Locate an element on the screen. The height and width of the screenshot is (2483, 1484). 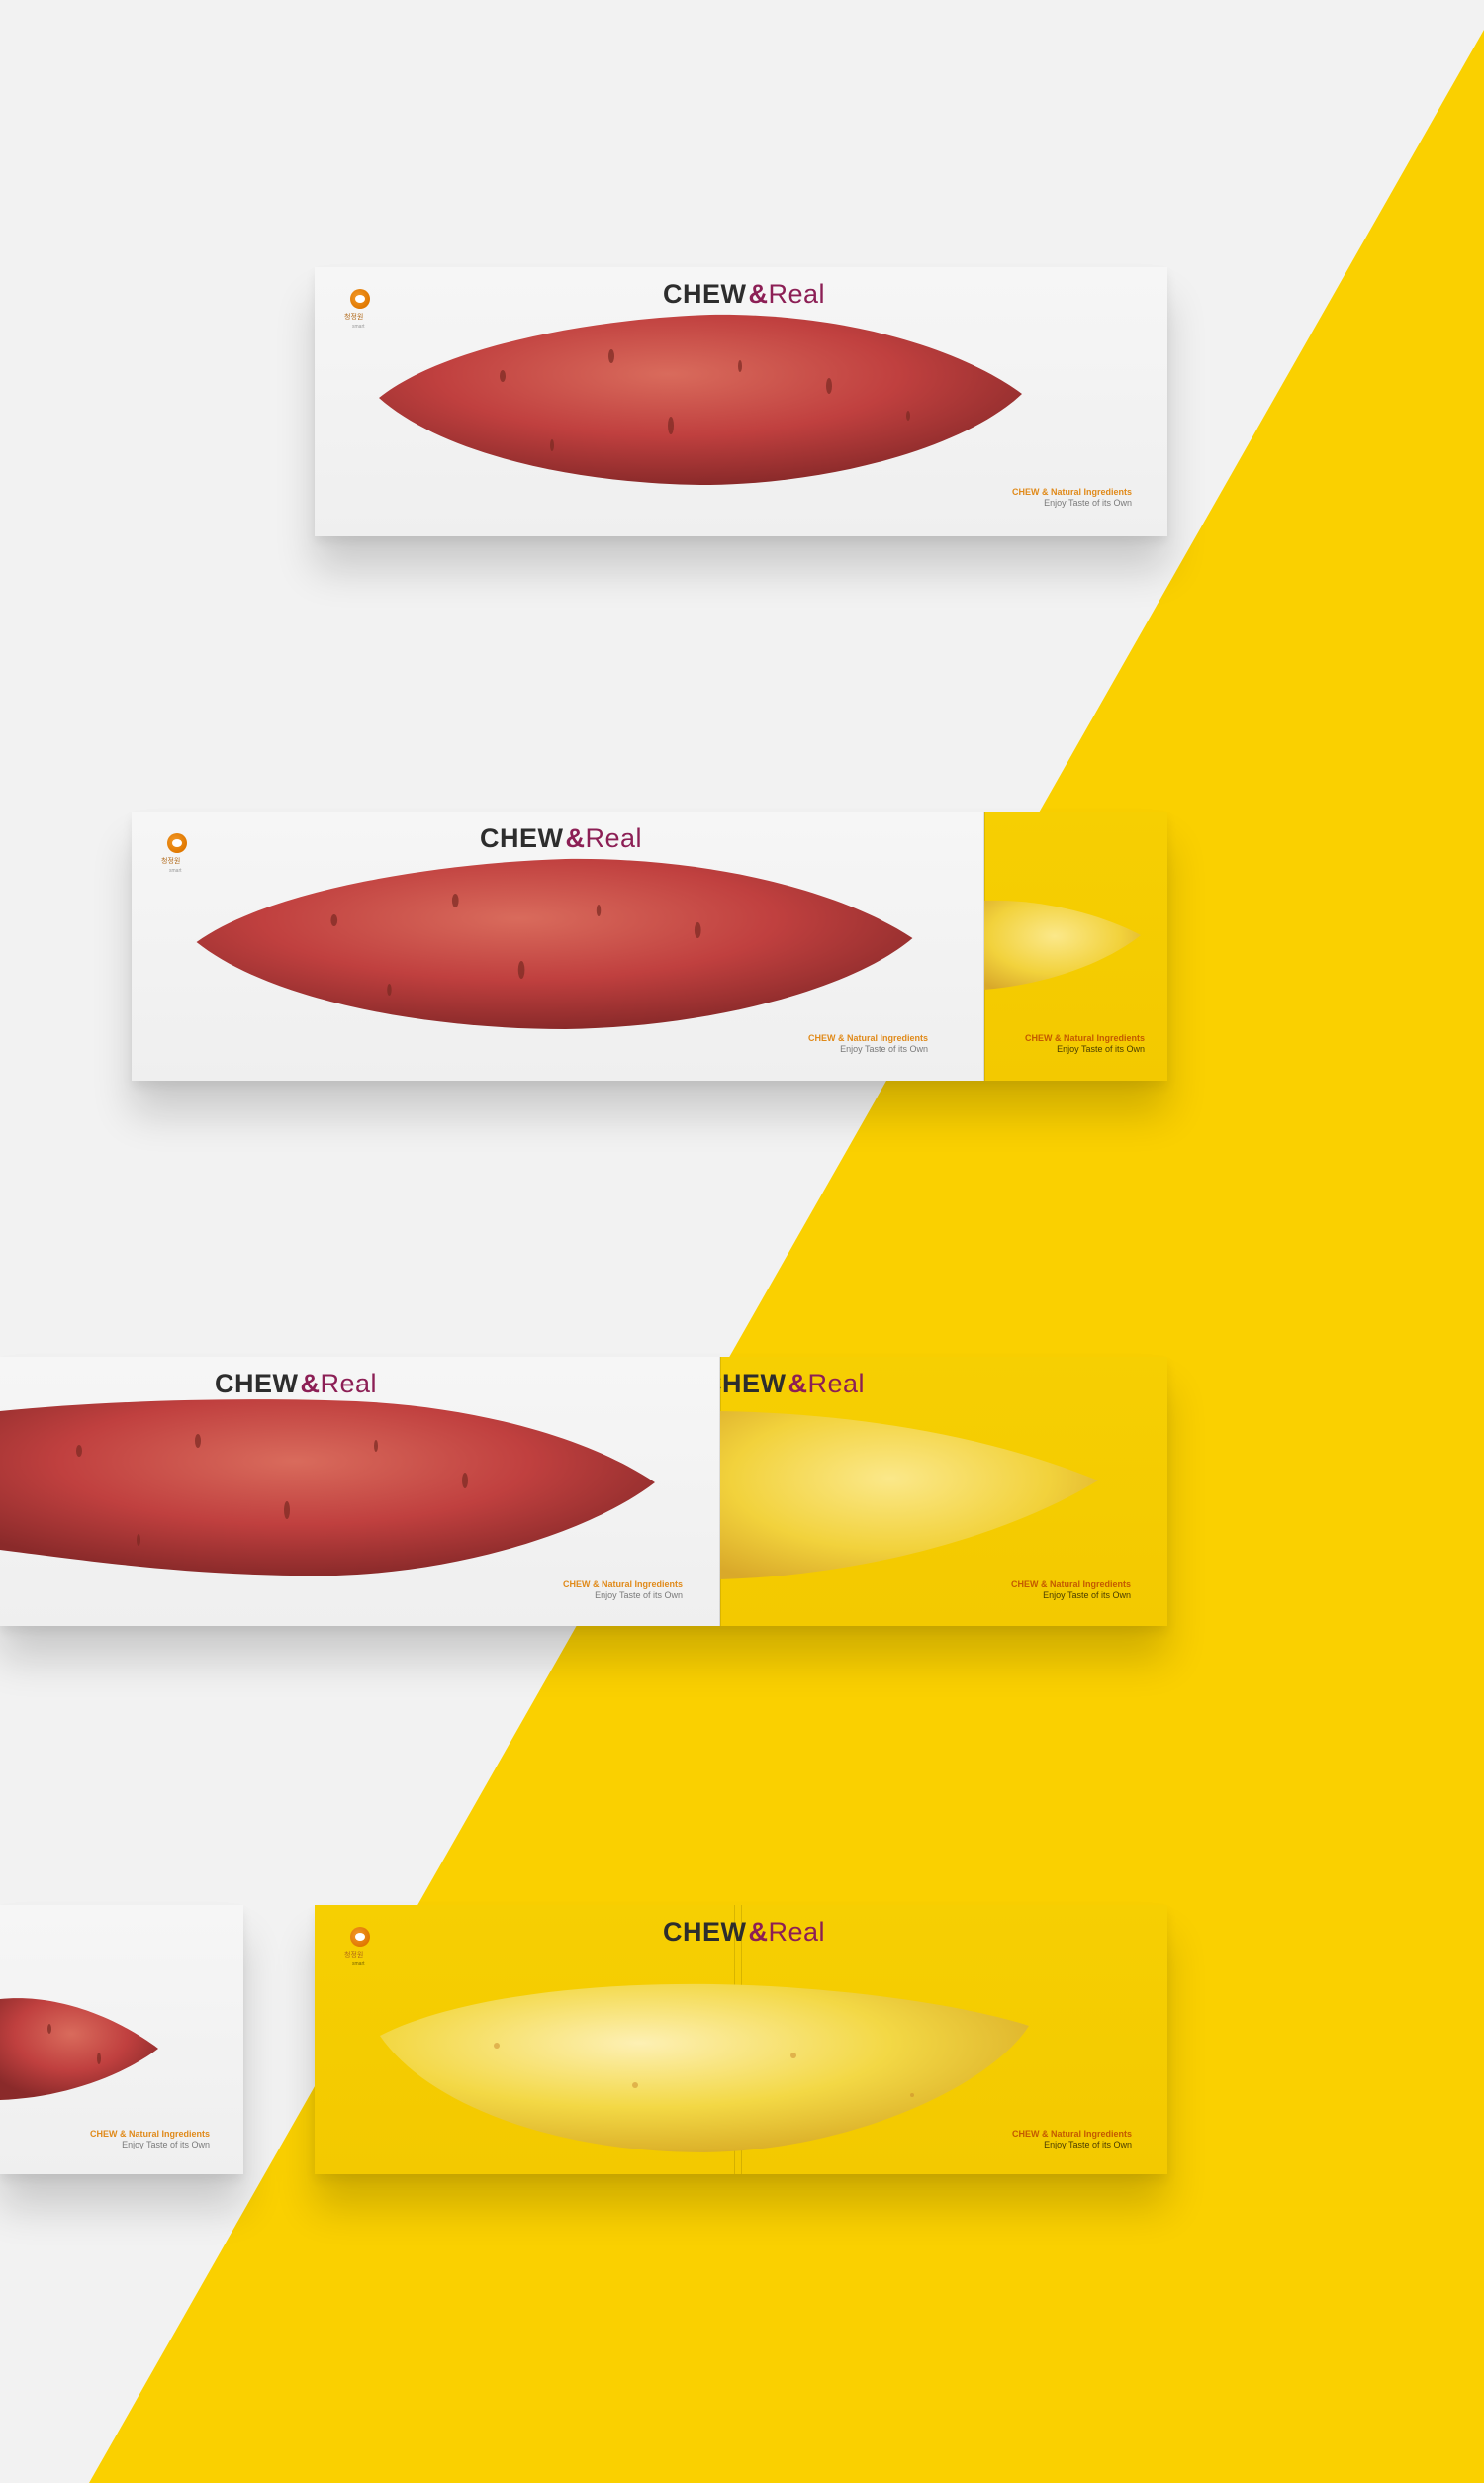
brand-title-yellow-part: CHEW&Real is located at coordinates (784, 1383).